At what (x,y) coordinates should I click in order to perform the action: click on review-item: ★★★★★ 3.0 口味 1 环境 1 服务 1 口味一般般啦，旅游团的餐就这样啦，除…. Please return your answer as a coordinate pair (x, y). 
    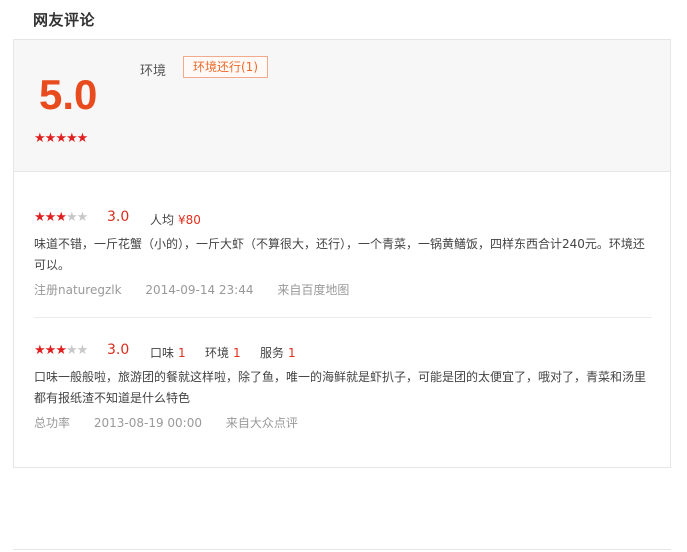
    Looking at the image, I should click on (344, 386).